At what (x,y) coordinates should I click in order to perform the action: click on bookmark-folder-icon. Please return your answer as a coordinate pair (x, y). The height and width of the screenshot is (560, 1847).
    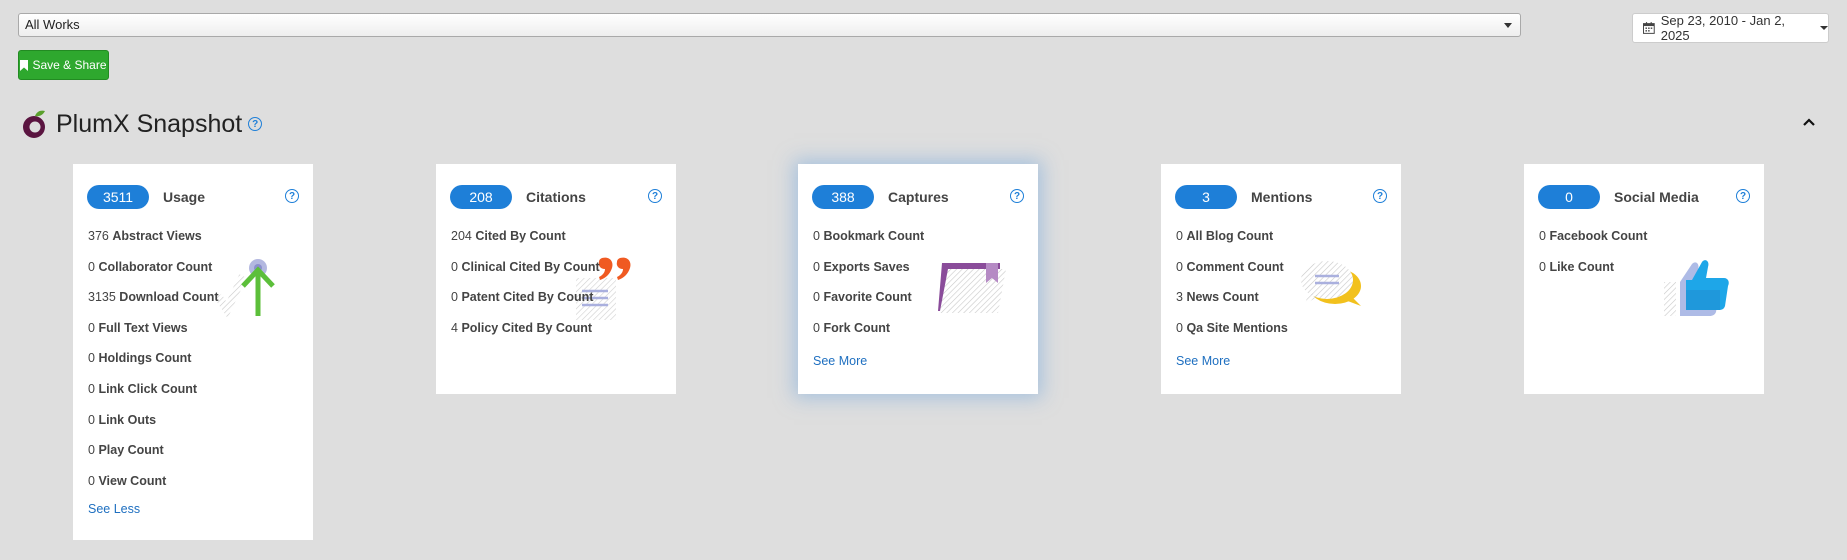
    Looking at the image, I should click on (972, 288).